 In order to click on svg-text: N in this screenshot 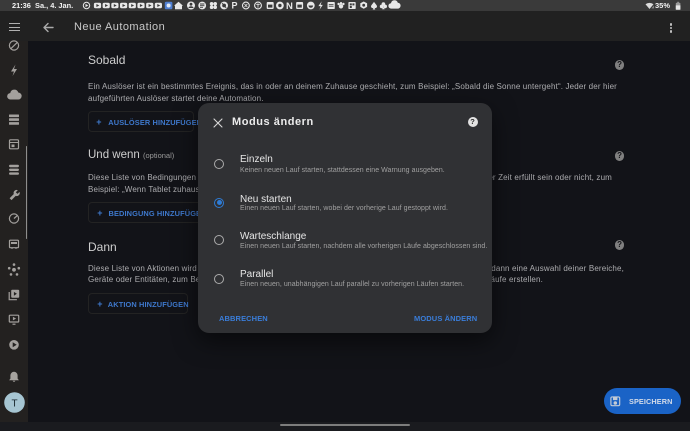, I will do `click(289, 6)`.